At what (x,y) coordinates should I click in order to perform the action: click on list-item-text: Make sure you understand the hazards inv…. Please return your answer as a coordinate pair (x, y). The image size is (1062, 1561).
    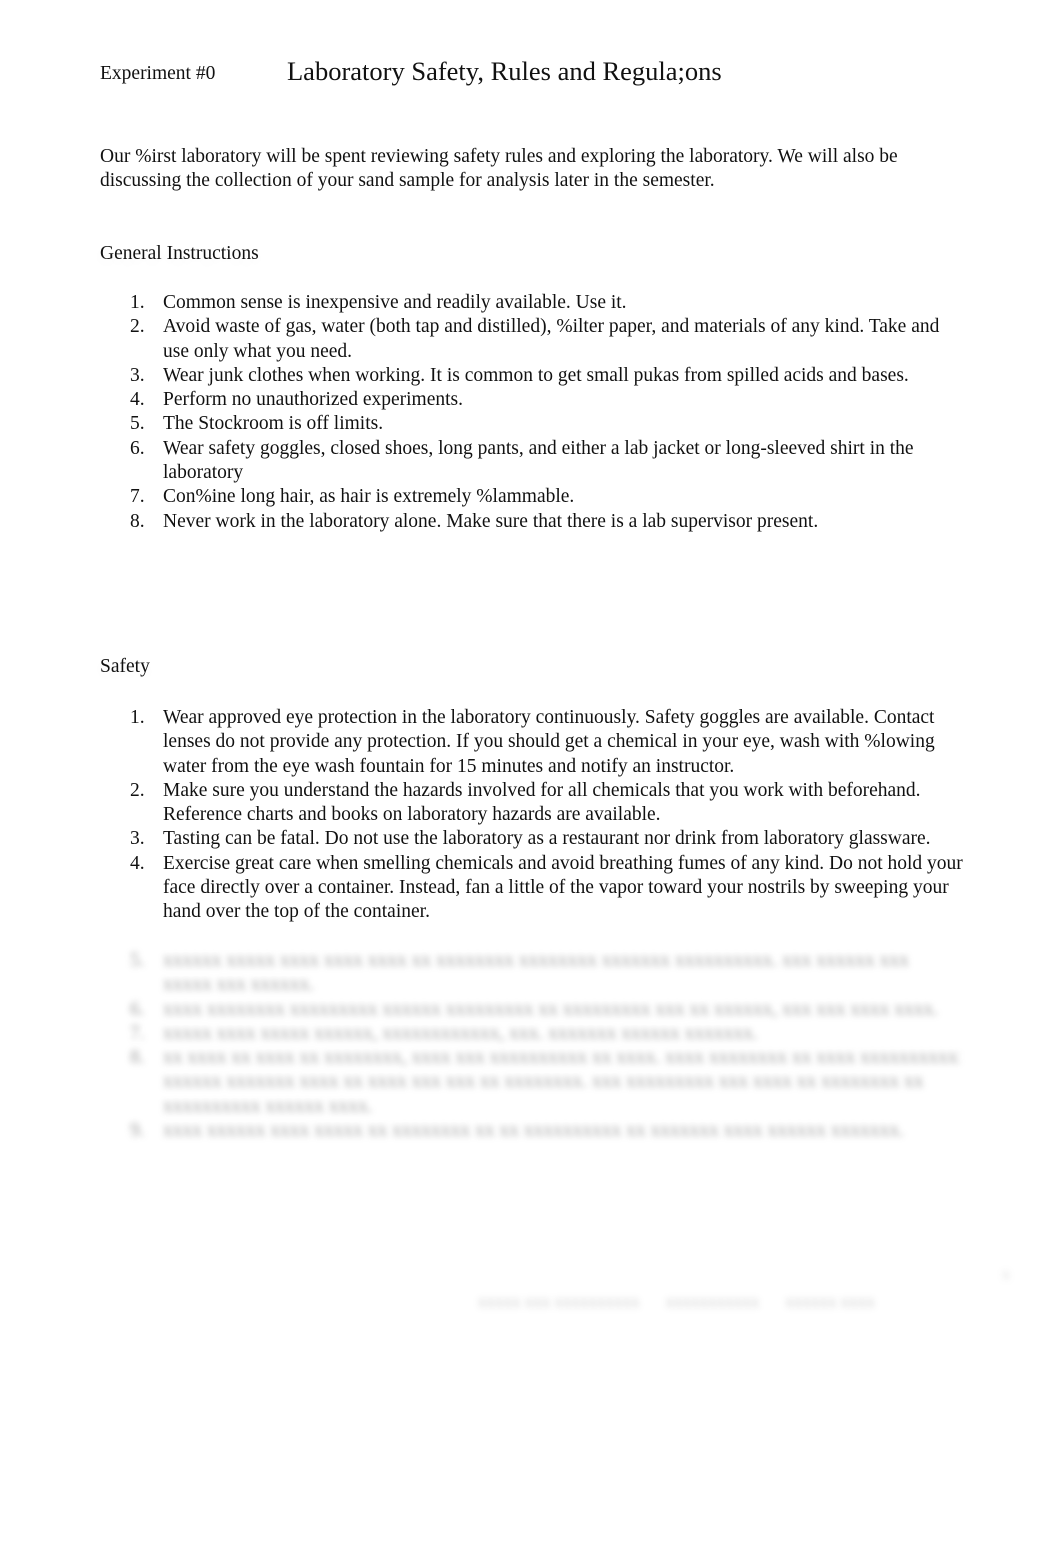
    Looking at the image, I should click on (542, 802).